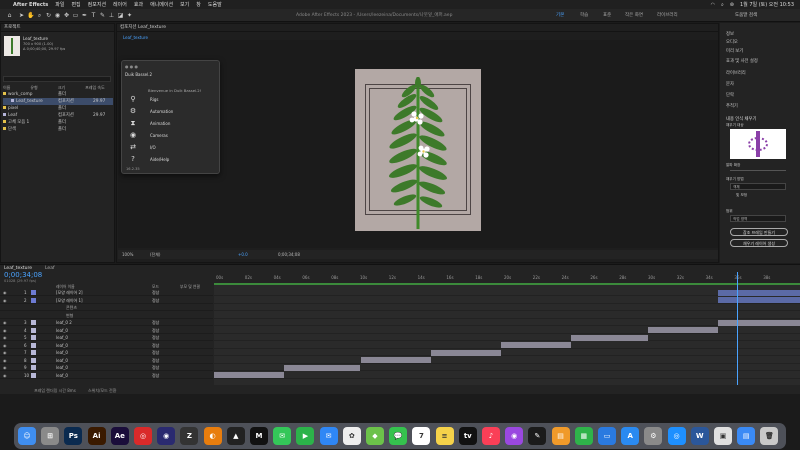  What do you see at coordinates (58, 122) in the screenshot?
I see `list-item: 고체 모음 1 폴더` at bounding box center [58, 122].